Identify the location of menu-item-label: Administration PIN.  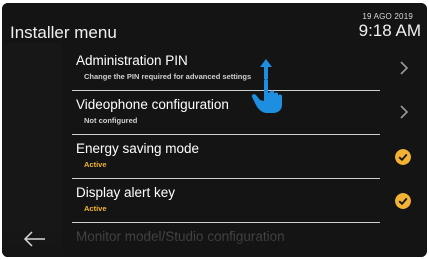
(132, 60).